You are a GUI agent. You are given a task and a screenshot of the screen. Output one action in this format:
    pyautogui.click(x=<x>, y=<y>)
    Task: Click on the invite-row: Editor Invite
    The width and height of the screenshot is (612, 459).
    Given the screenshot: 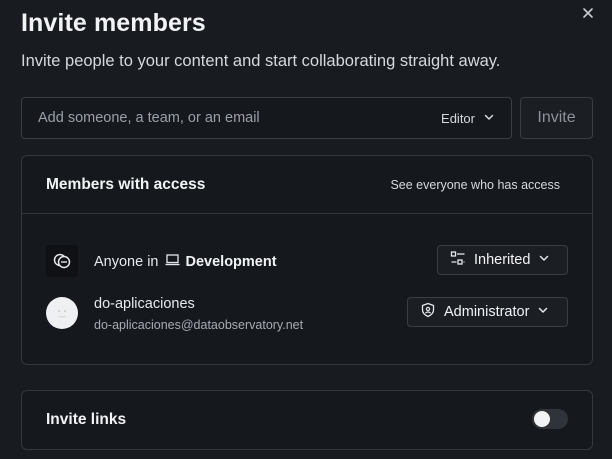 What is the action you would take?
    pyautogui.click(x=307, y=118)
    